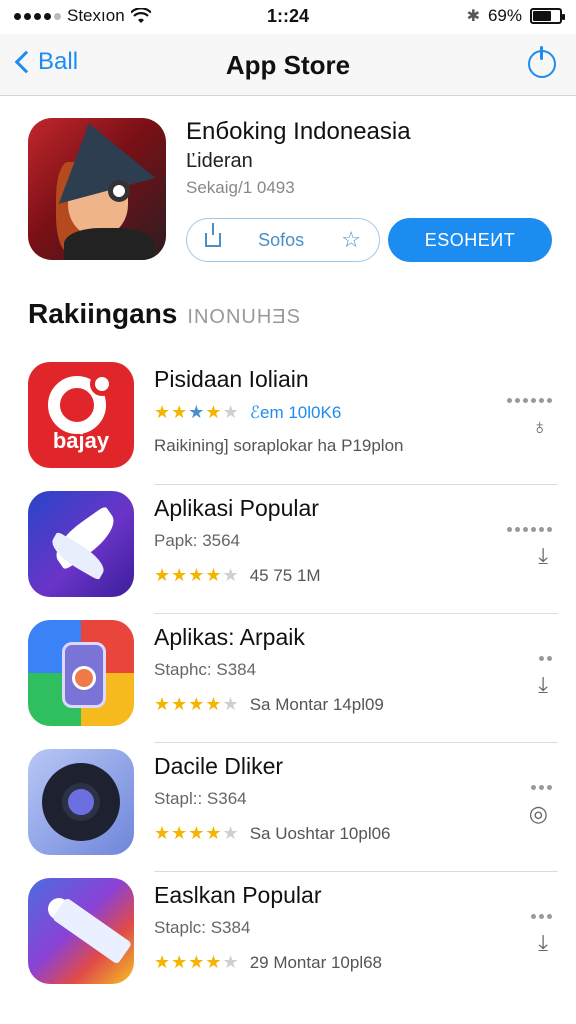 This screenshot has width=576, height=1024. I want to click on battery-icon, so click(547, 16).